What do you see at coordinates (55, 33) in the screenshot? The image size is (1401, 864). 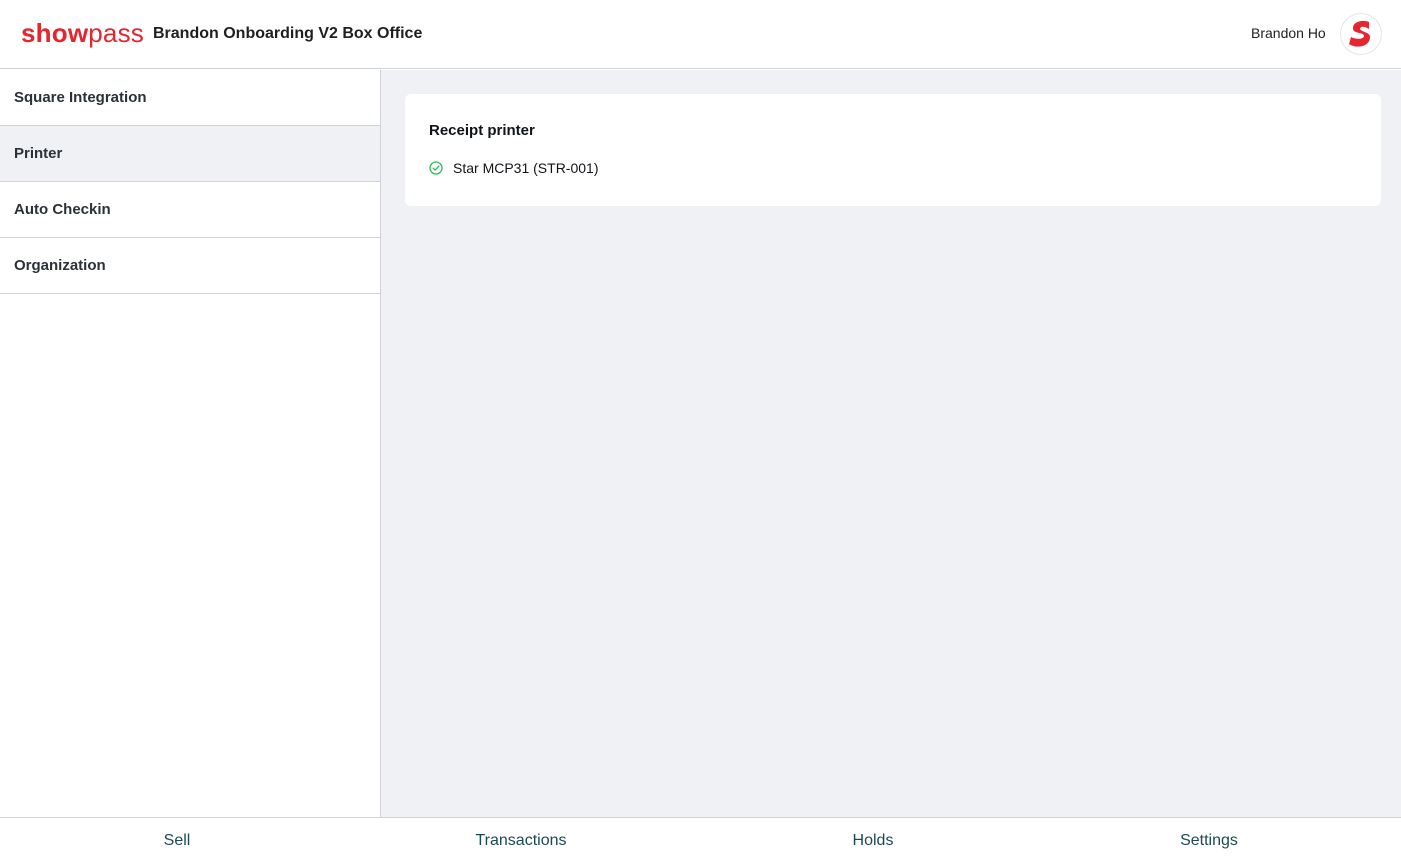 I see `logo-show-text: show` at bounding box center [55, 33].